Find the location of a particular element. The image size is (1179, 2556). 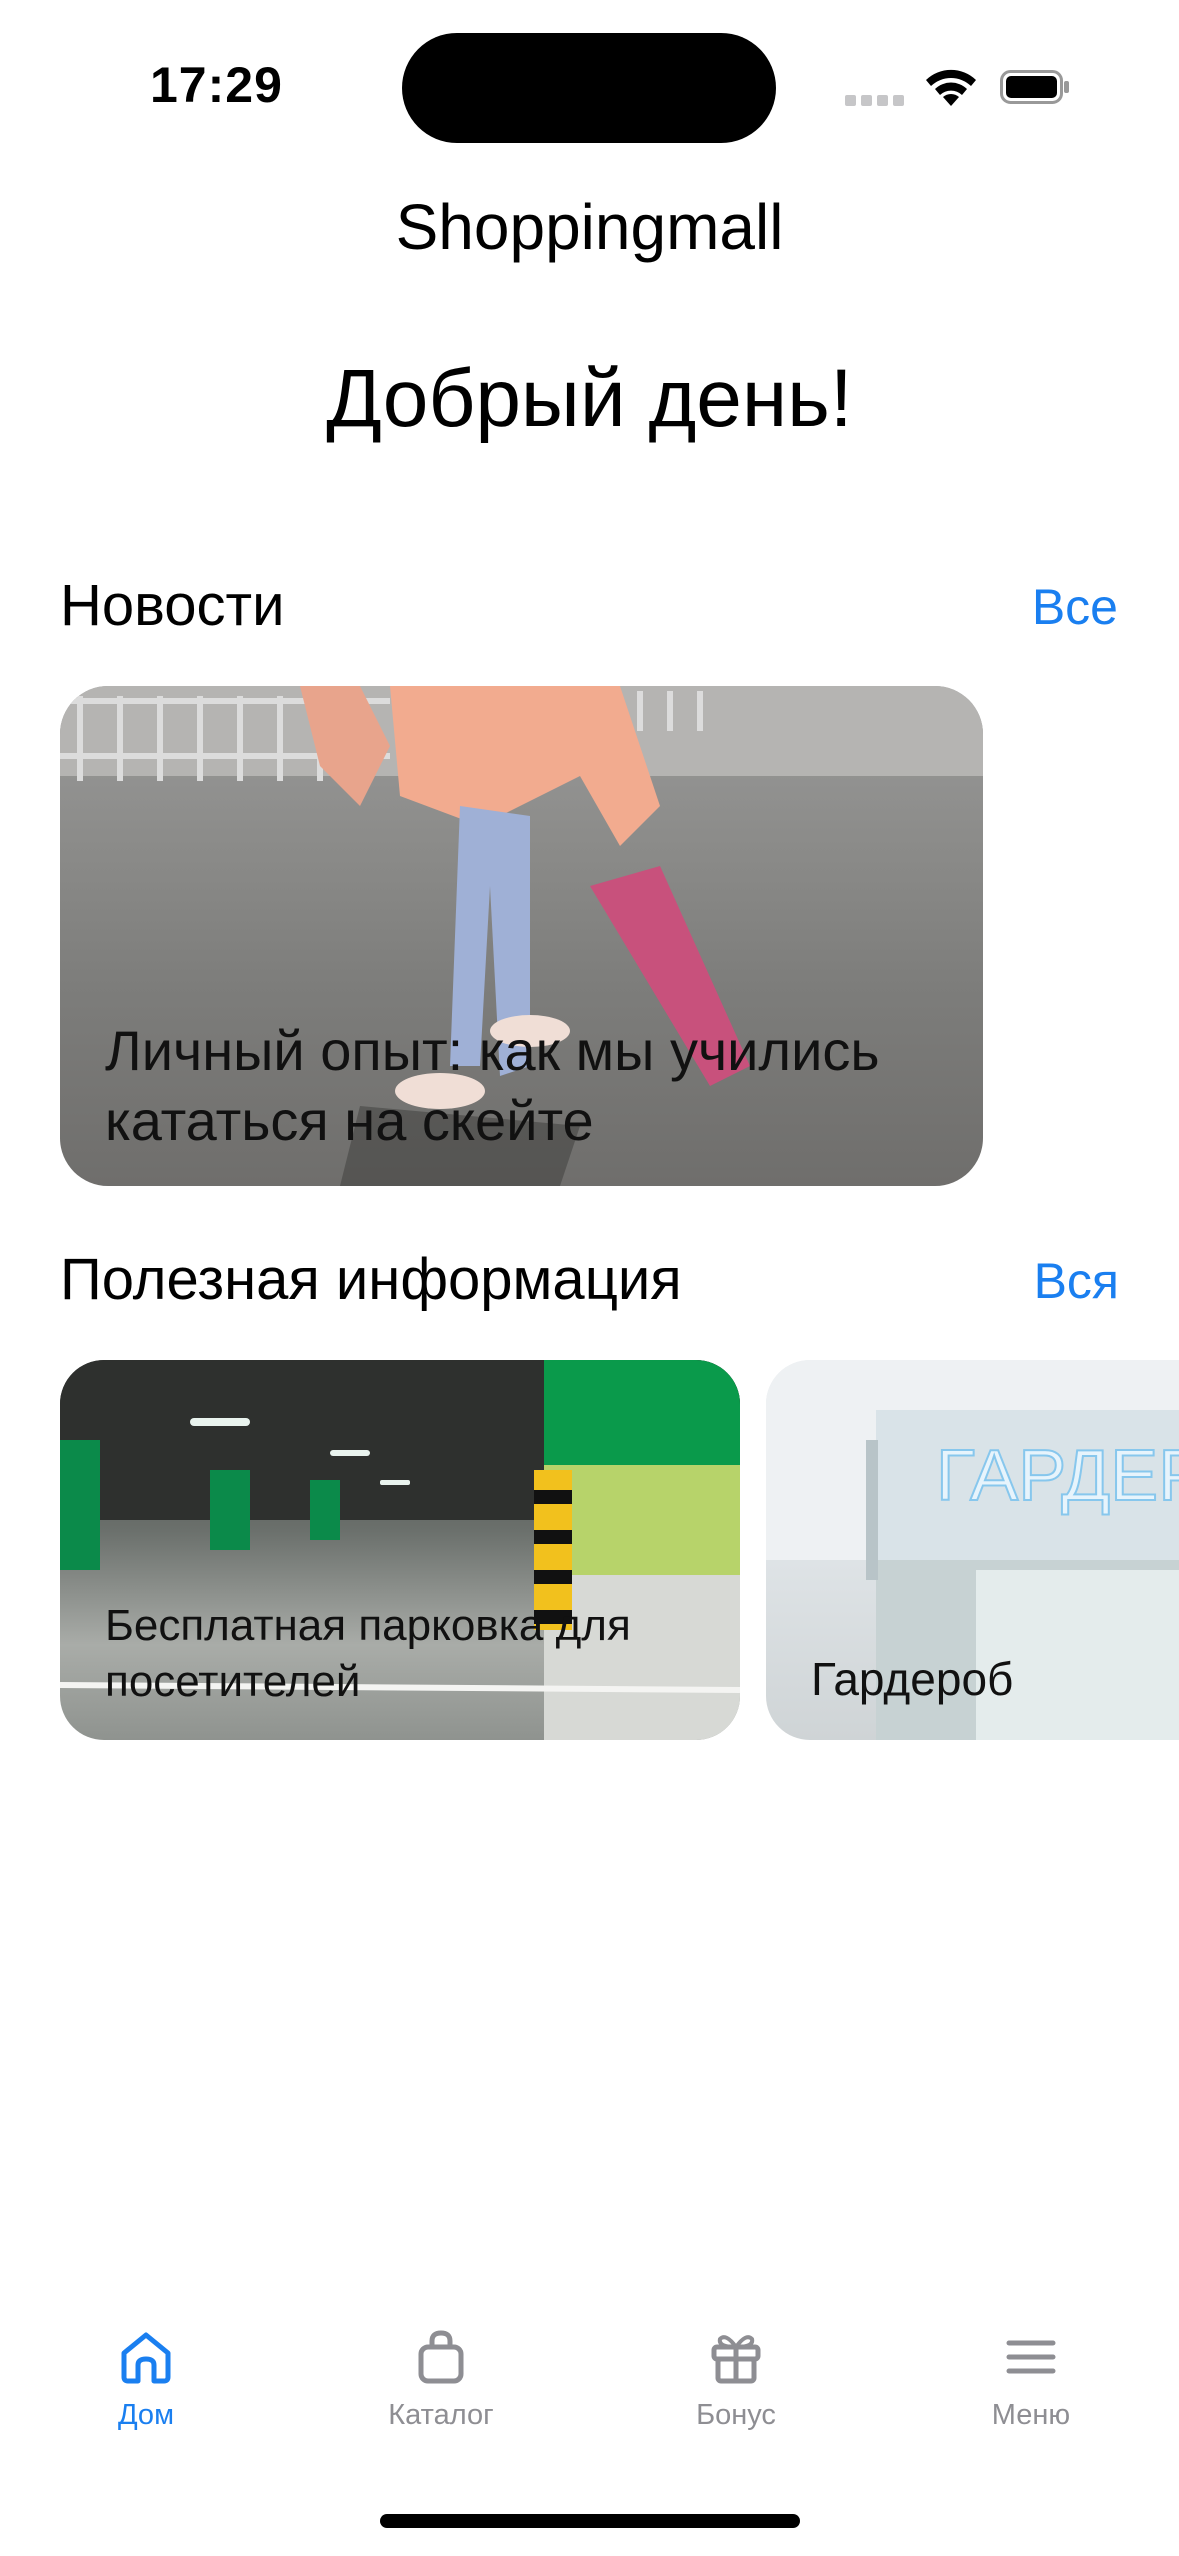

wardrobe-info-card: ГАРДЕРО Гардероб is located at coordinates (972, 1550).